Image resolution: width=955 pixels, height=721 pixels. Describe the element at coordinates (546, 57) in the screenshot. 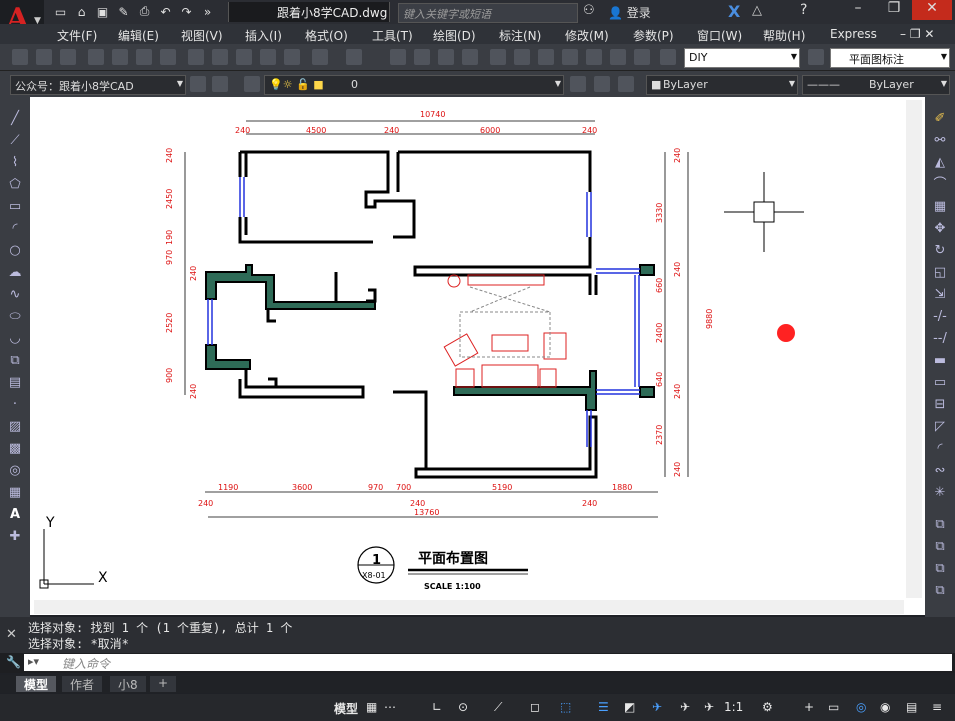

I see `tool-palettes-icon` at that location.